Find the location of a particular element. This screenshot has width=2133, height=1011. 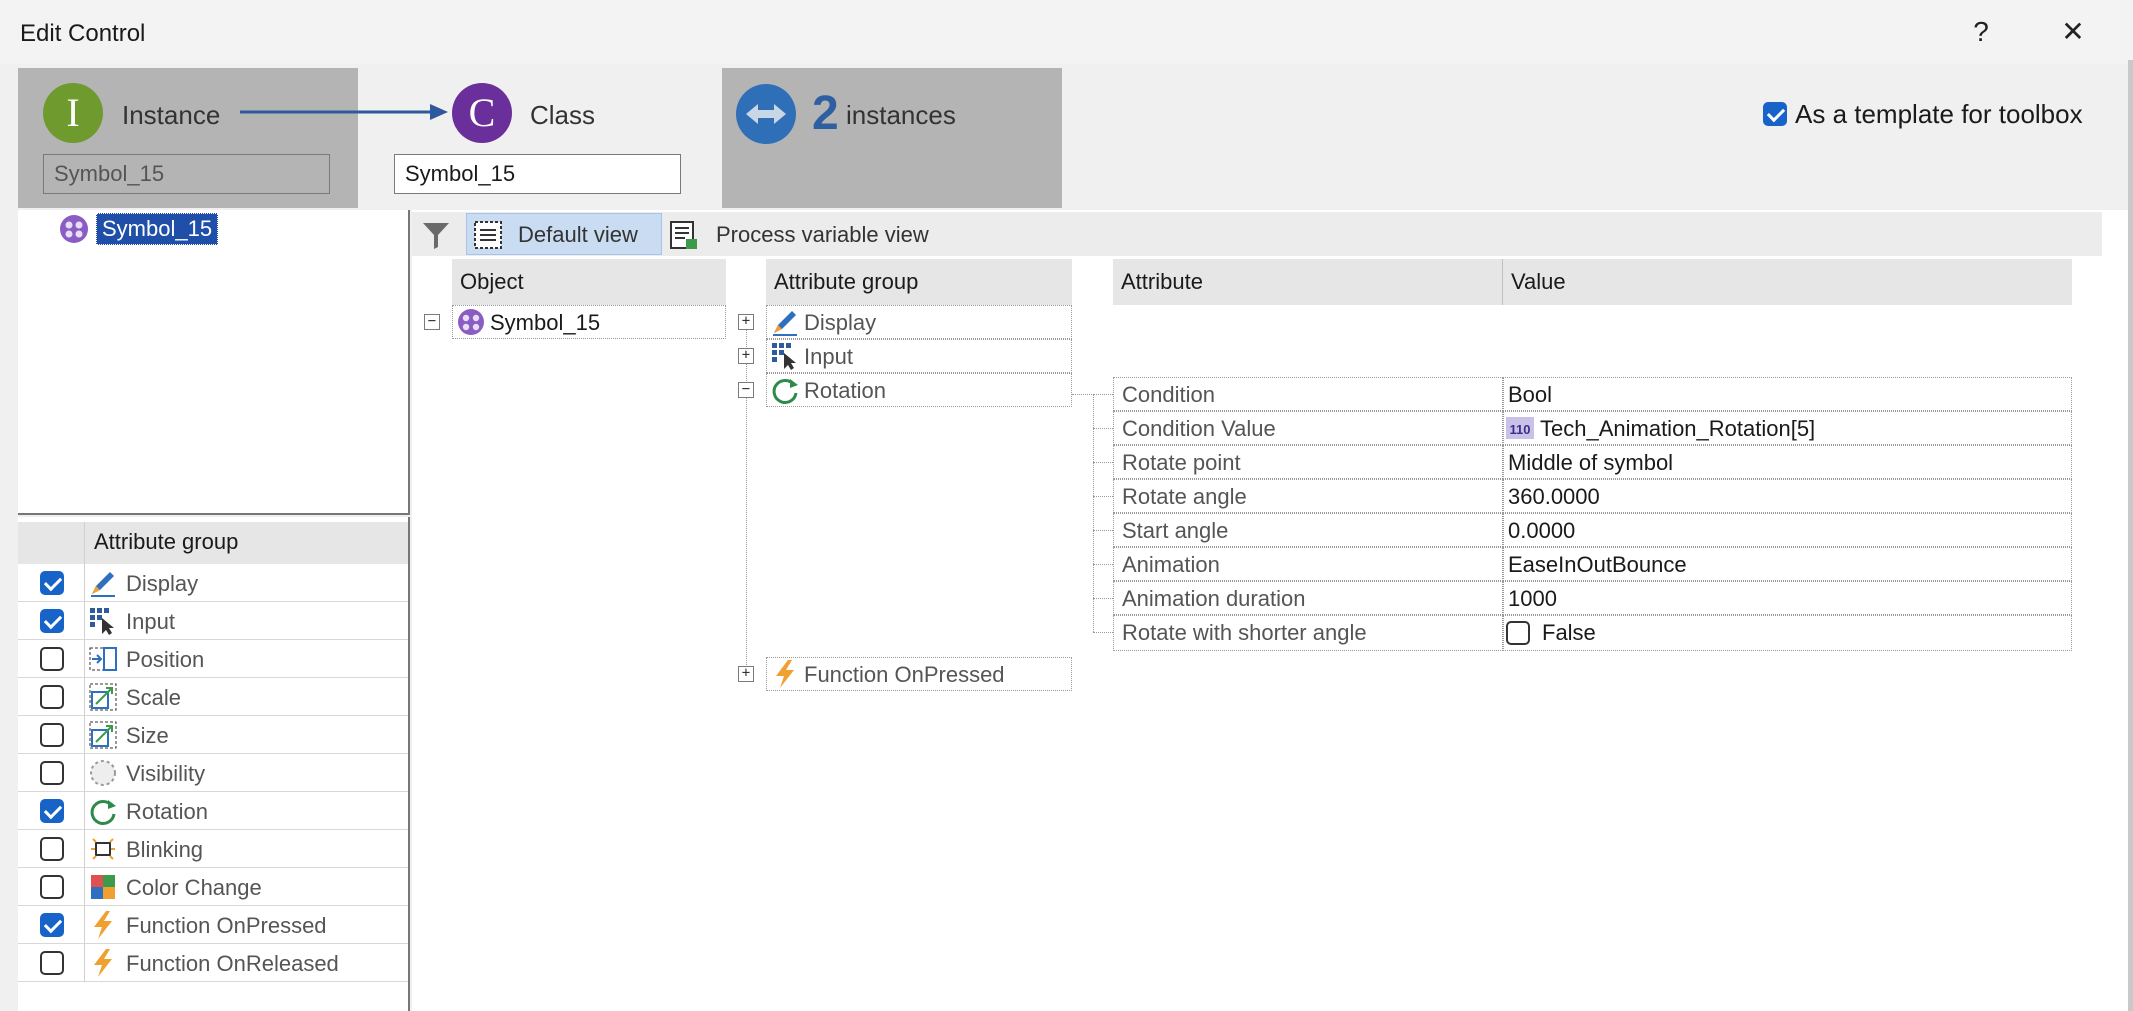

attribute-value: Middle of symbol is located at coordinates (1591, 462).